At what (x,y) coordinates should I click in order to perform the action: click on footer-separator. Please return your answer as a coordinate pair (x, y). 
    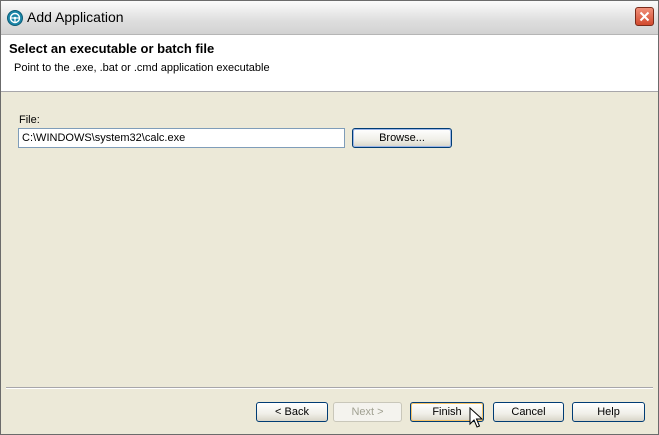
    Looking at the image, I should click on (329, 388).